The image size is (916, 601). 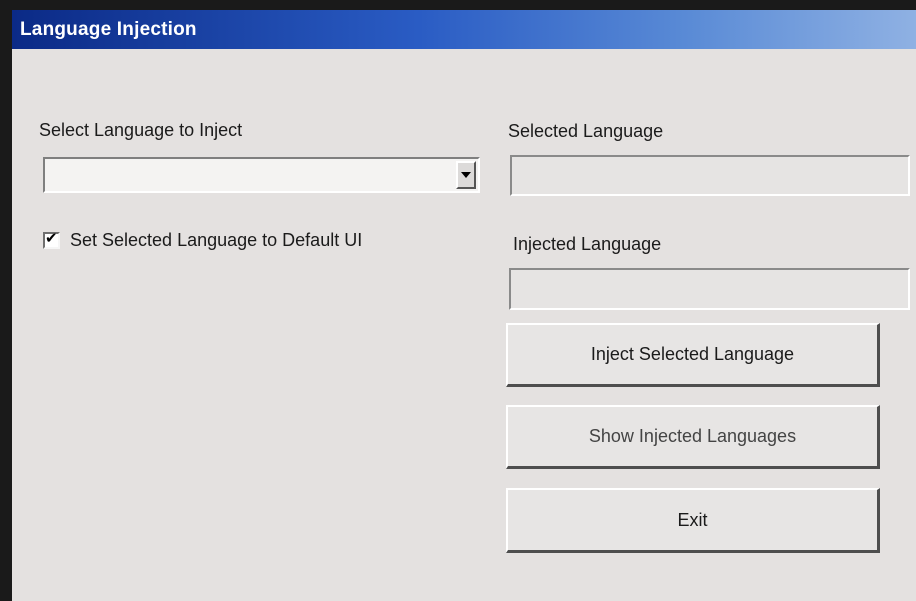 What do you see at coordinates (693, 437) in the screenshot?
I see `show-injected-languages-button: Show Injected Languages` at bounding box center [693, 437].